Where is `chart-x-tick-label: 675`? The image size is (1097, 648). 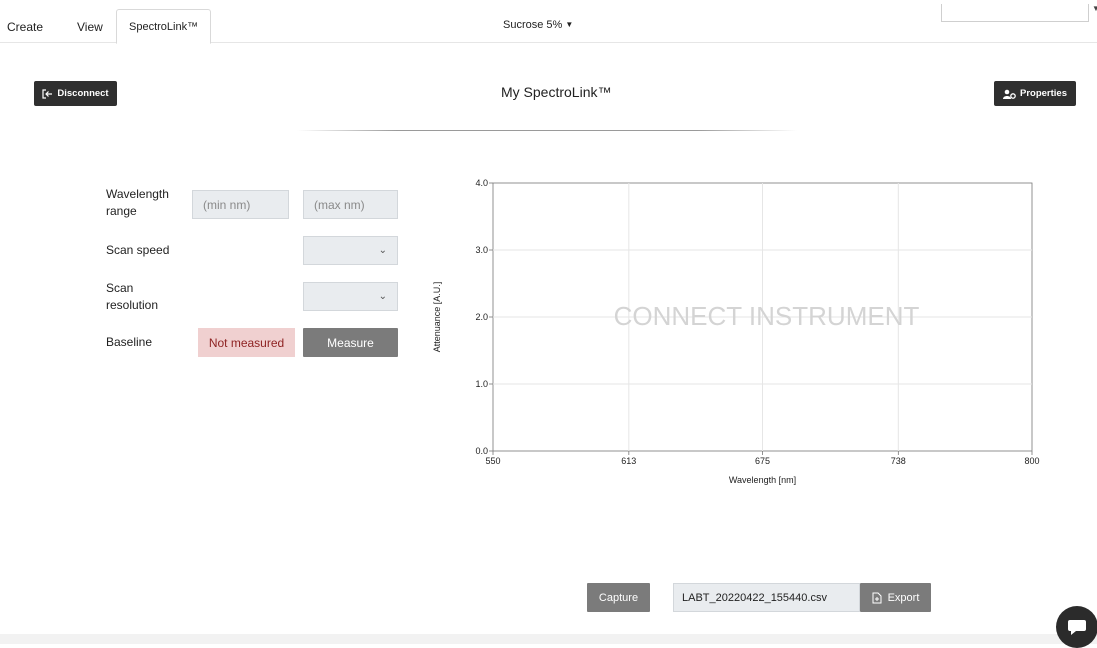
chart-x-tick-label: 675 is located at coordinates (762, 461).